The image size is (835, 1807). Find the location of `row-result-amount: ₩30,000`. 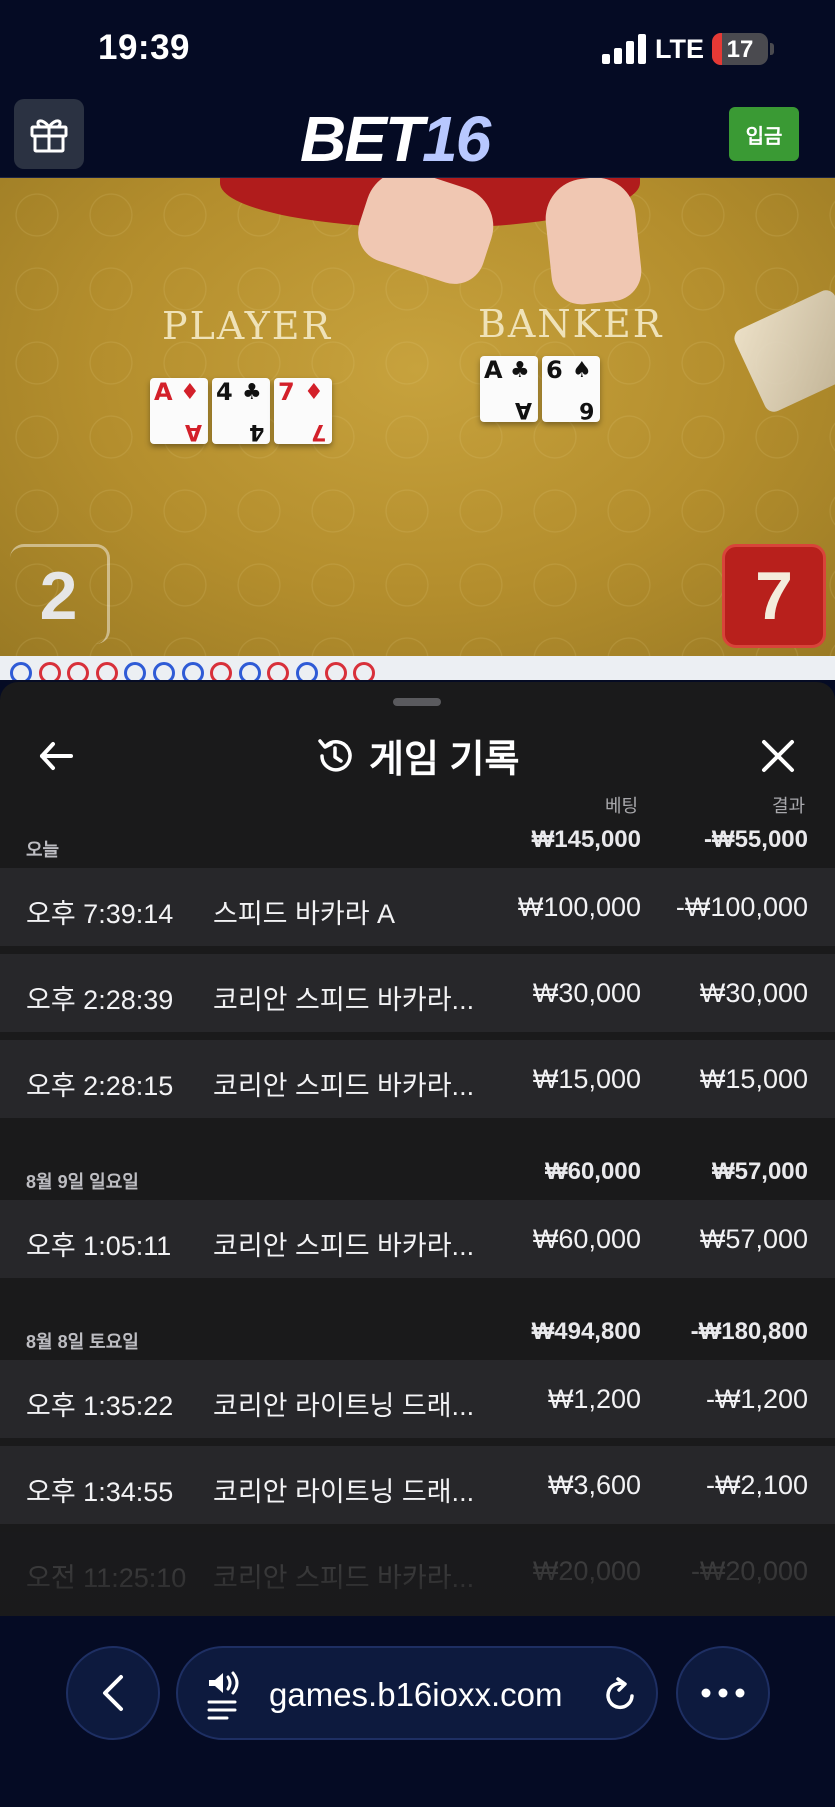

row-result-amount: ₩30,000 is located at coordinates (753, 993).